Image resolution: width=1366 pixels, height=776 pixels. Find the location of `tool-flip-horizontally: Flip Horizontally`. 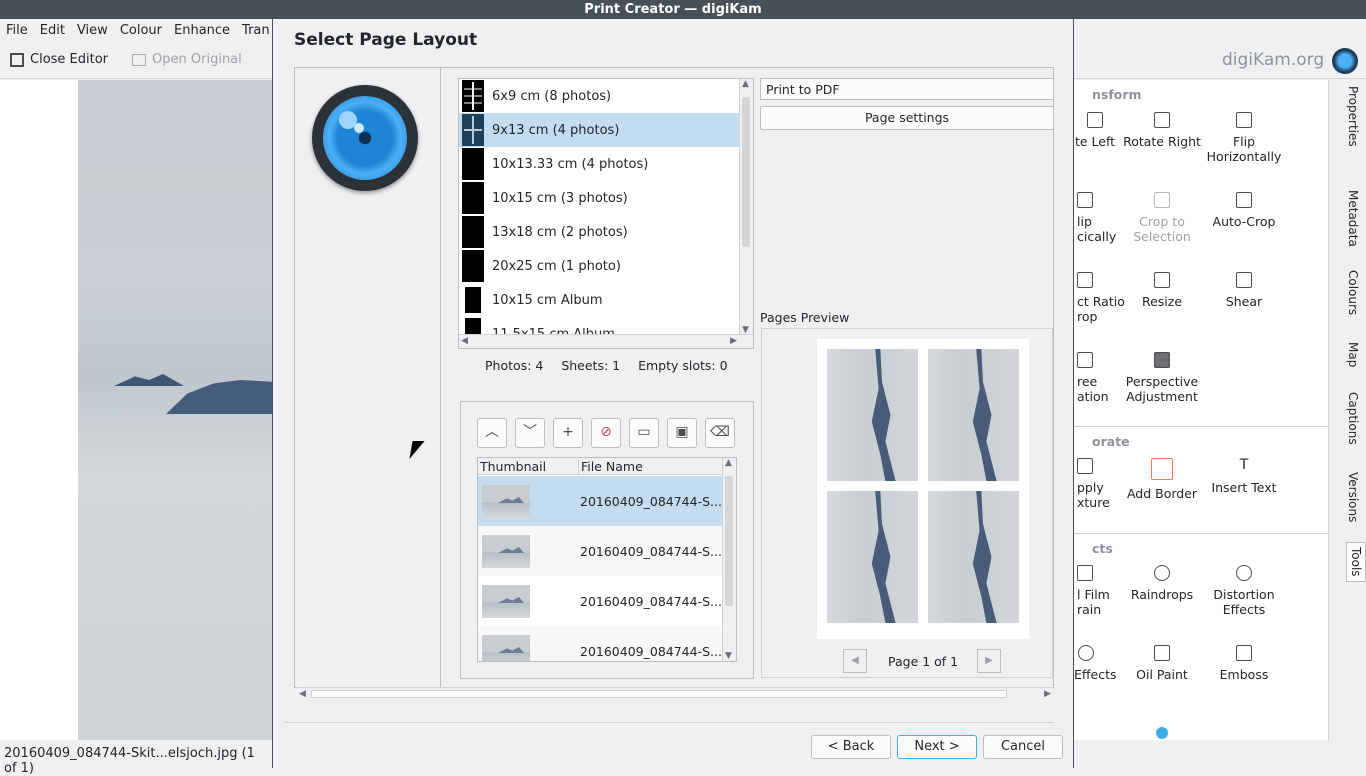

tool-flip-horizontally: Flip Horizontally is located at coordinates (1244, 138).